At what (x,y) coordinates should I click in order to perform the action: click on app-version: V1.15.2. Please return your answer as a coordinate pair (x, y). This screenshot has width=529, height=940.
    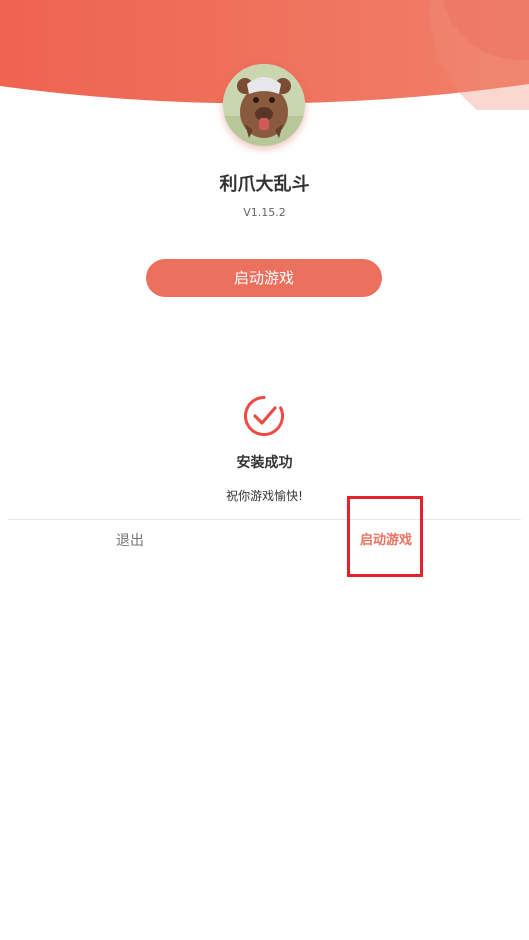
    Looking at the image, I should click on (264, 212).